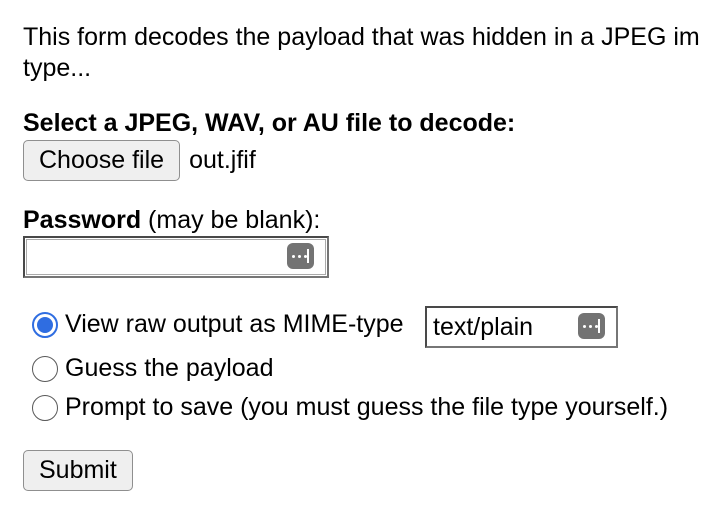 This screenshot has height=515, width=724. What do you see at coordinates (102, 160) in the screenshot?
I see `choose-file-button: Choose file` at bounding box center [102, 160].